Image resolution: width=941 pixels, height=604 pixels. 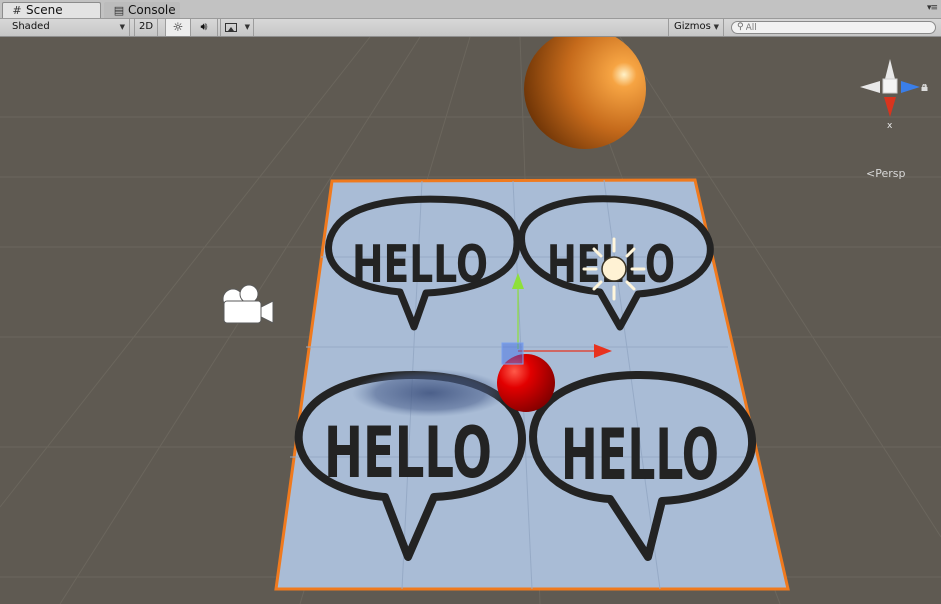 I want to click on sphere-shadow, so click(x=430, y=393).